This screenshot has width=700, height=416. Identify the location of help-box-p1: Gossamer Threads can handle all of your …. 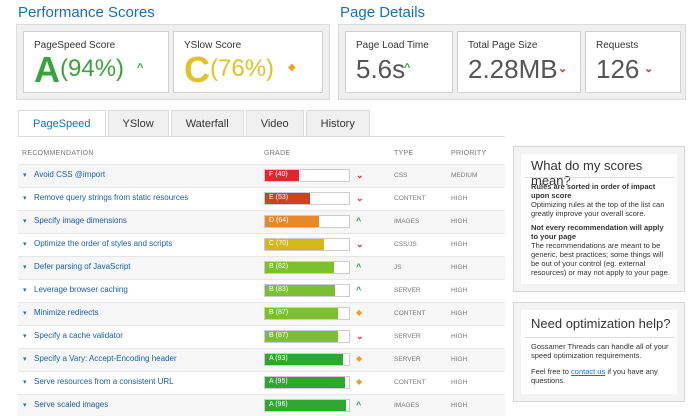
(600, 351).